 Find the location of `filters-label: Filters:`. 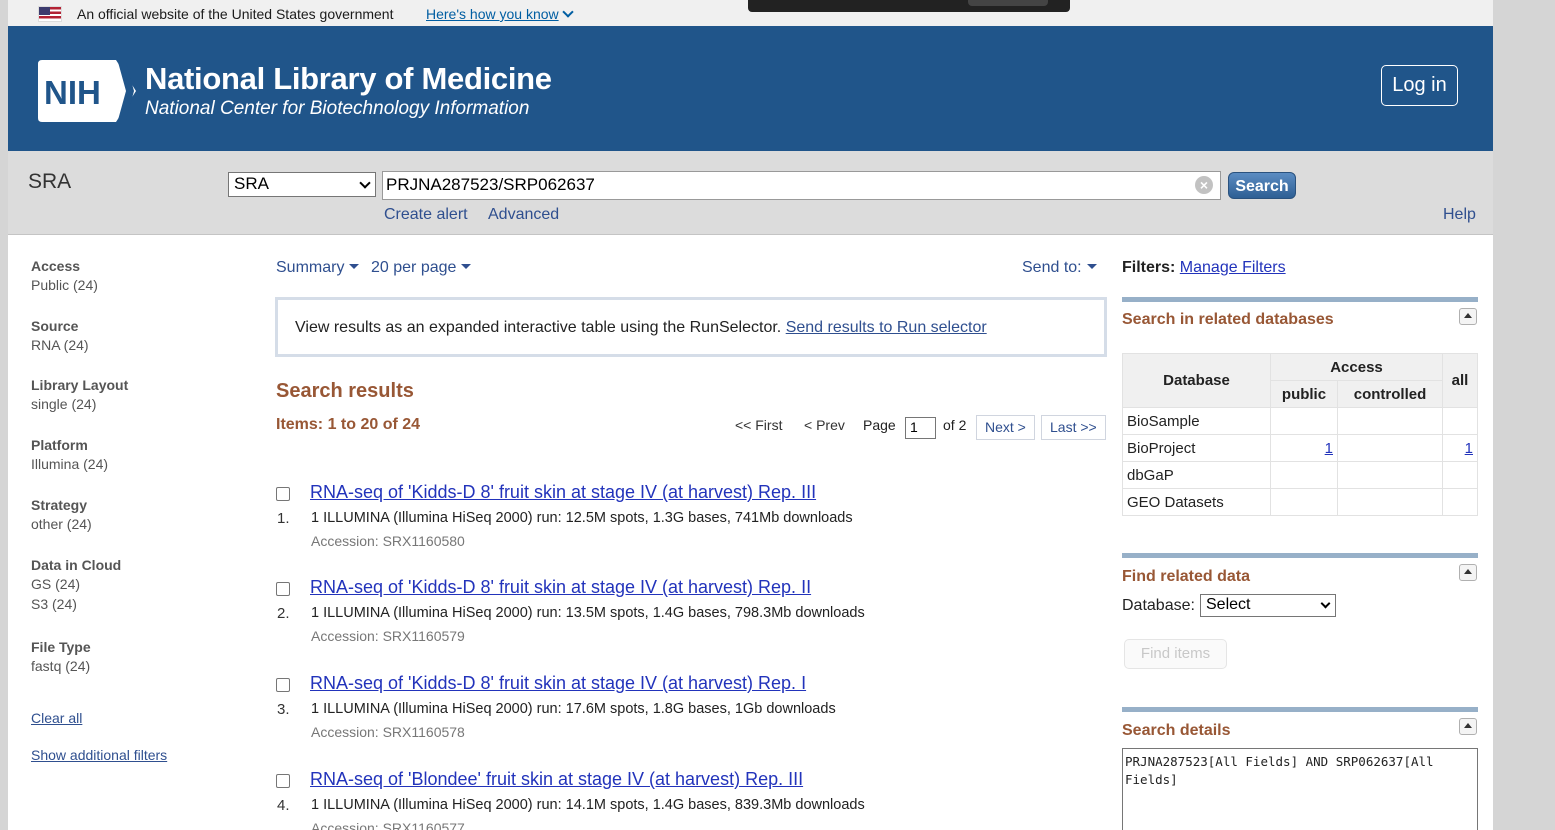

filters-label: Filters: is located at coordinates (1149, 267).